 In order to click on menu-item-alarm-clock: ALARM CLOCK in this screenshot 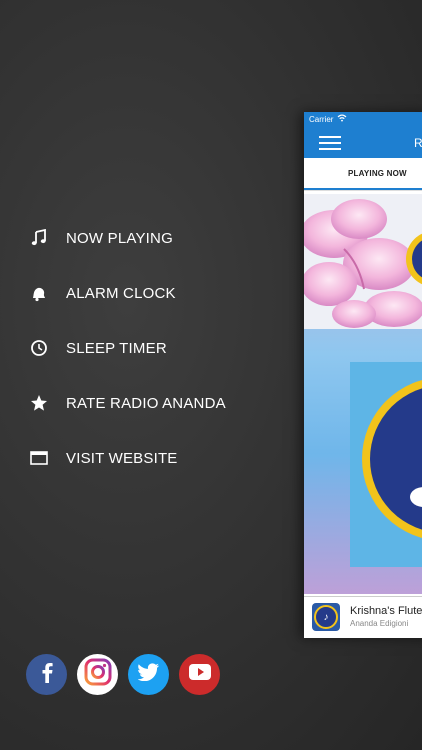, I will do `click(158, 293)`.